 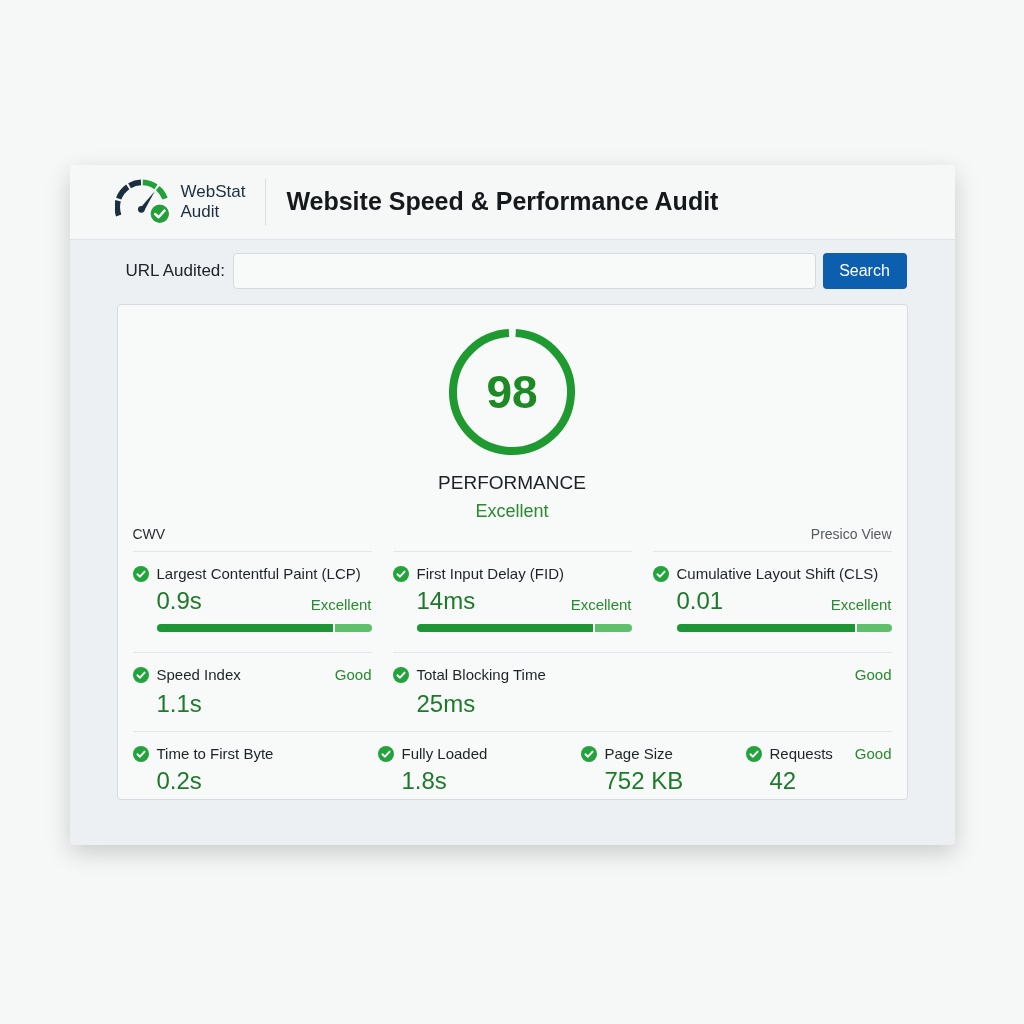 What do you see at coordinates (179, 780) in the screenshot?
I see `metric-value: 0.2s` at bounding box center [179, 780].